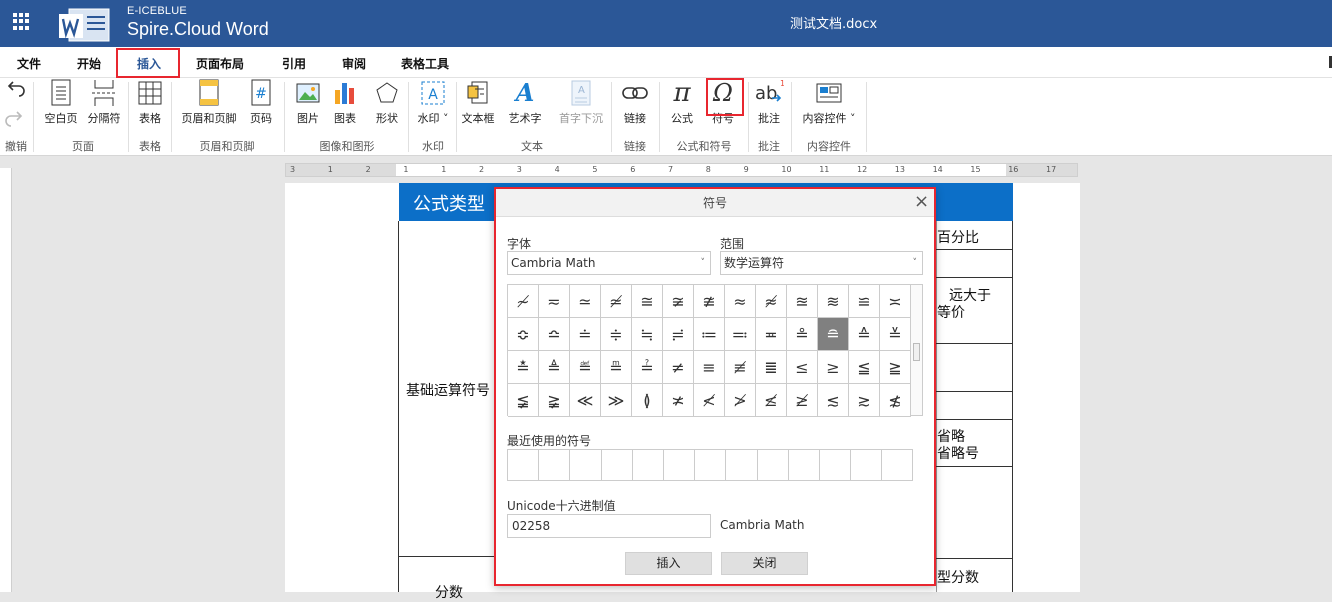  What do you see at coordinates (740, 400) in the screenshot?
I see `symbol-cell: ≯` at bounding box center [740, 400].